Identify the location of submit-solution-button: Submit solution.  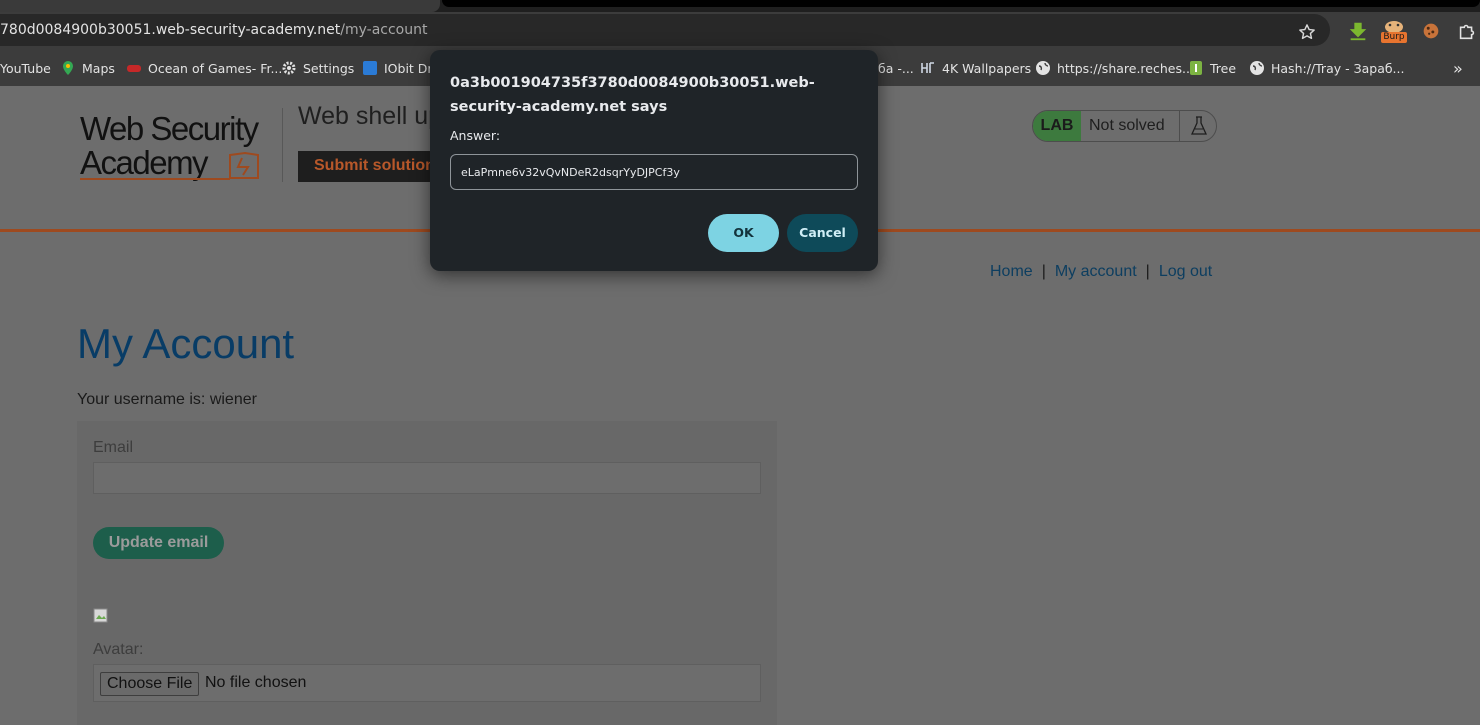
(373, 166).